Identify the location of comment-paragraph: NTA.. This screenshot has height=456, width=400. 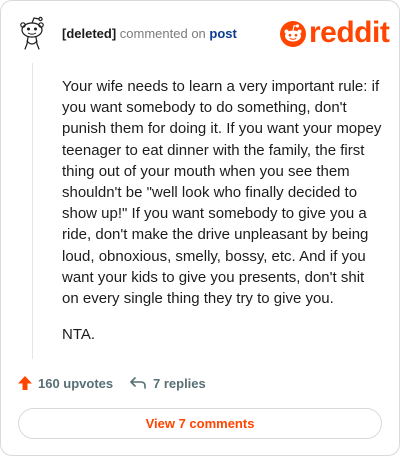
(79, 335).